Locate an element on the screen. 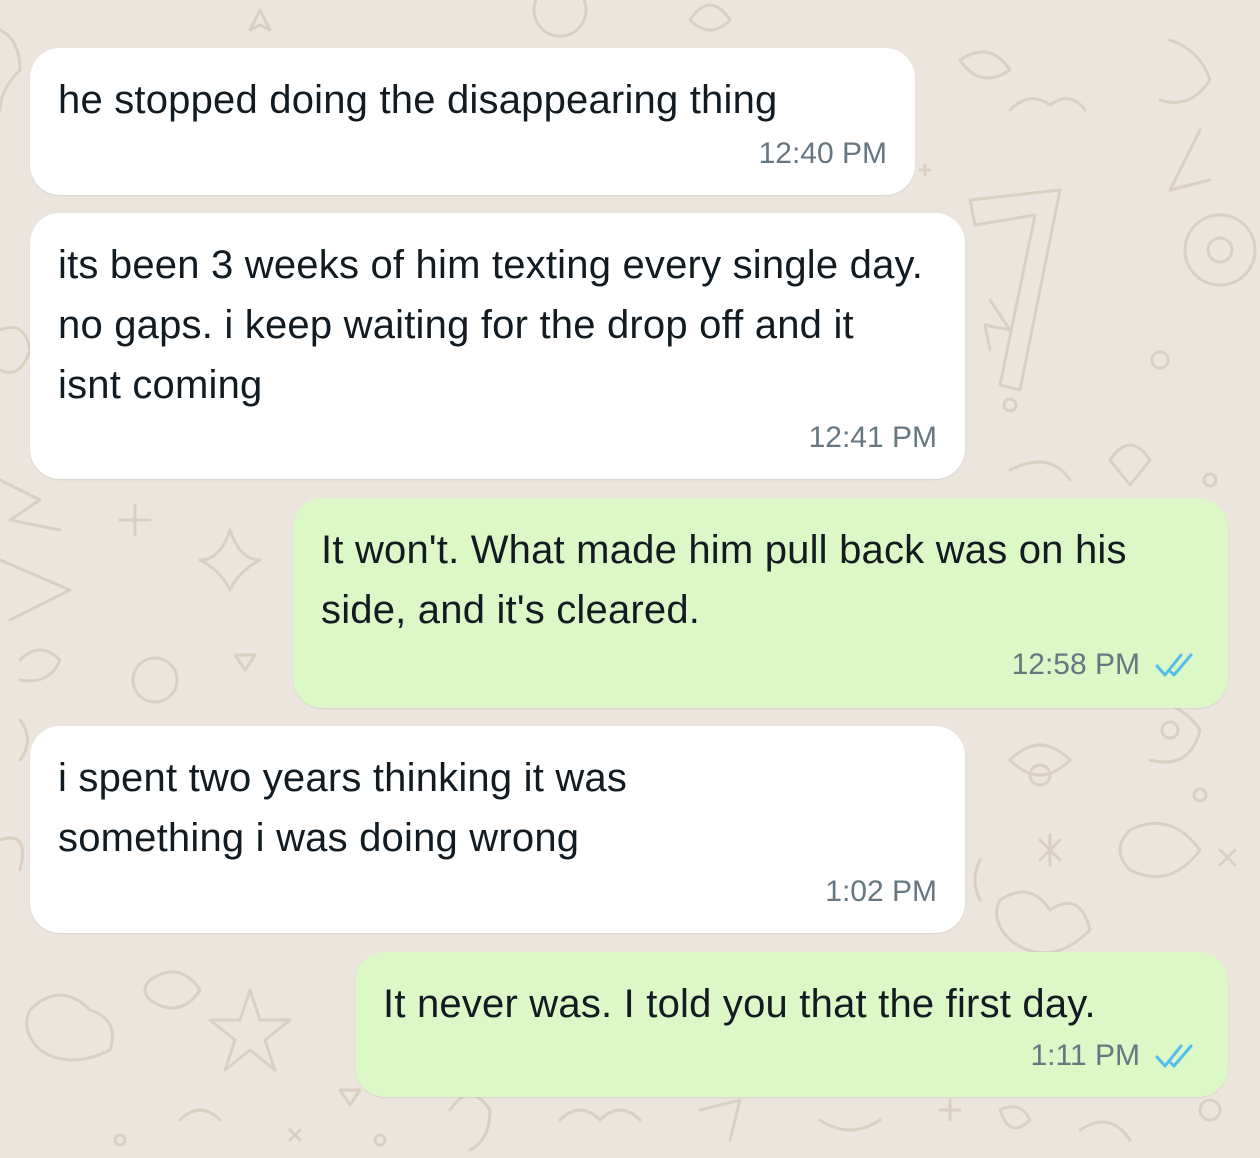  message-meta: 12:58 PM is located at coordinates (1106, 665).